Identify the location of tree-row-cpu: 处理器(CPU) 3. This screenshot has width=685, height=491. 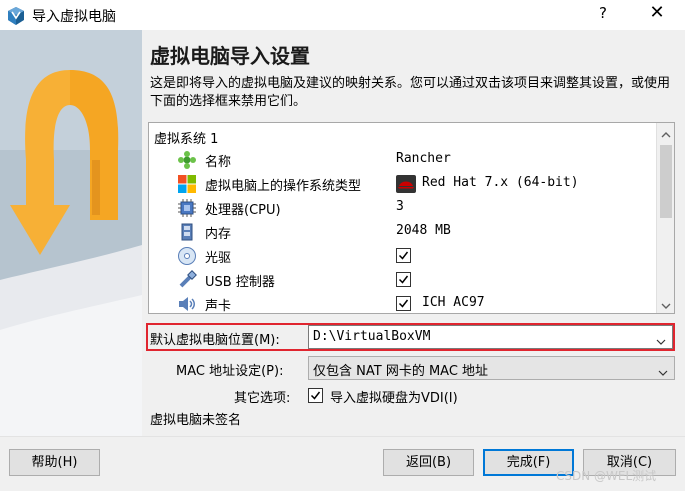
(401, 208).